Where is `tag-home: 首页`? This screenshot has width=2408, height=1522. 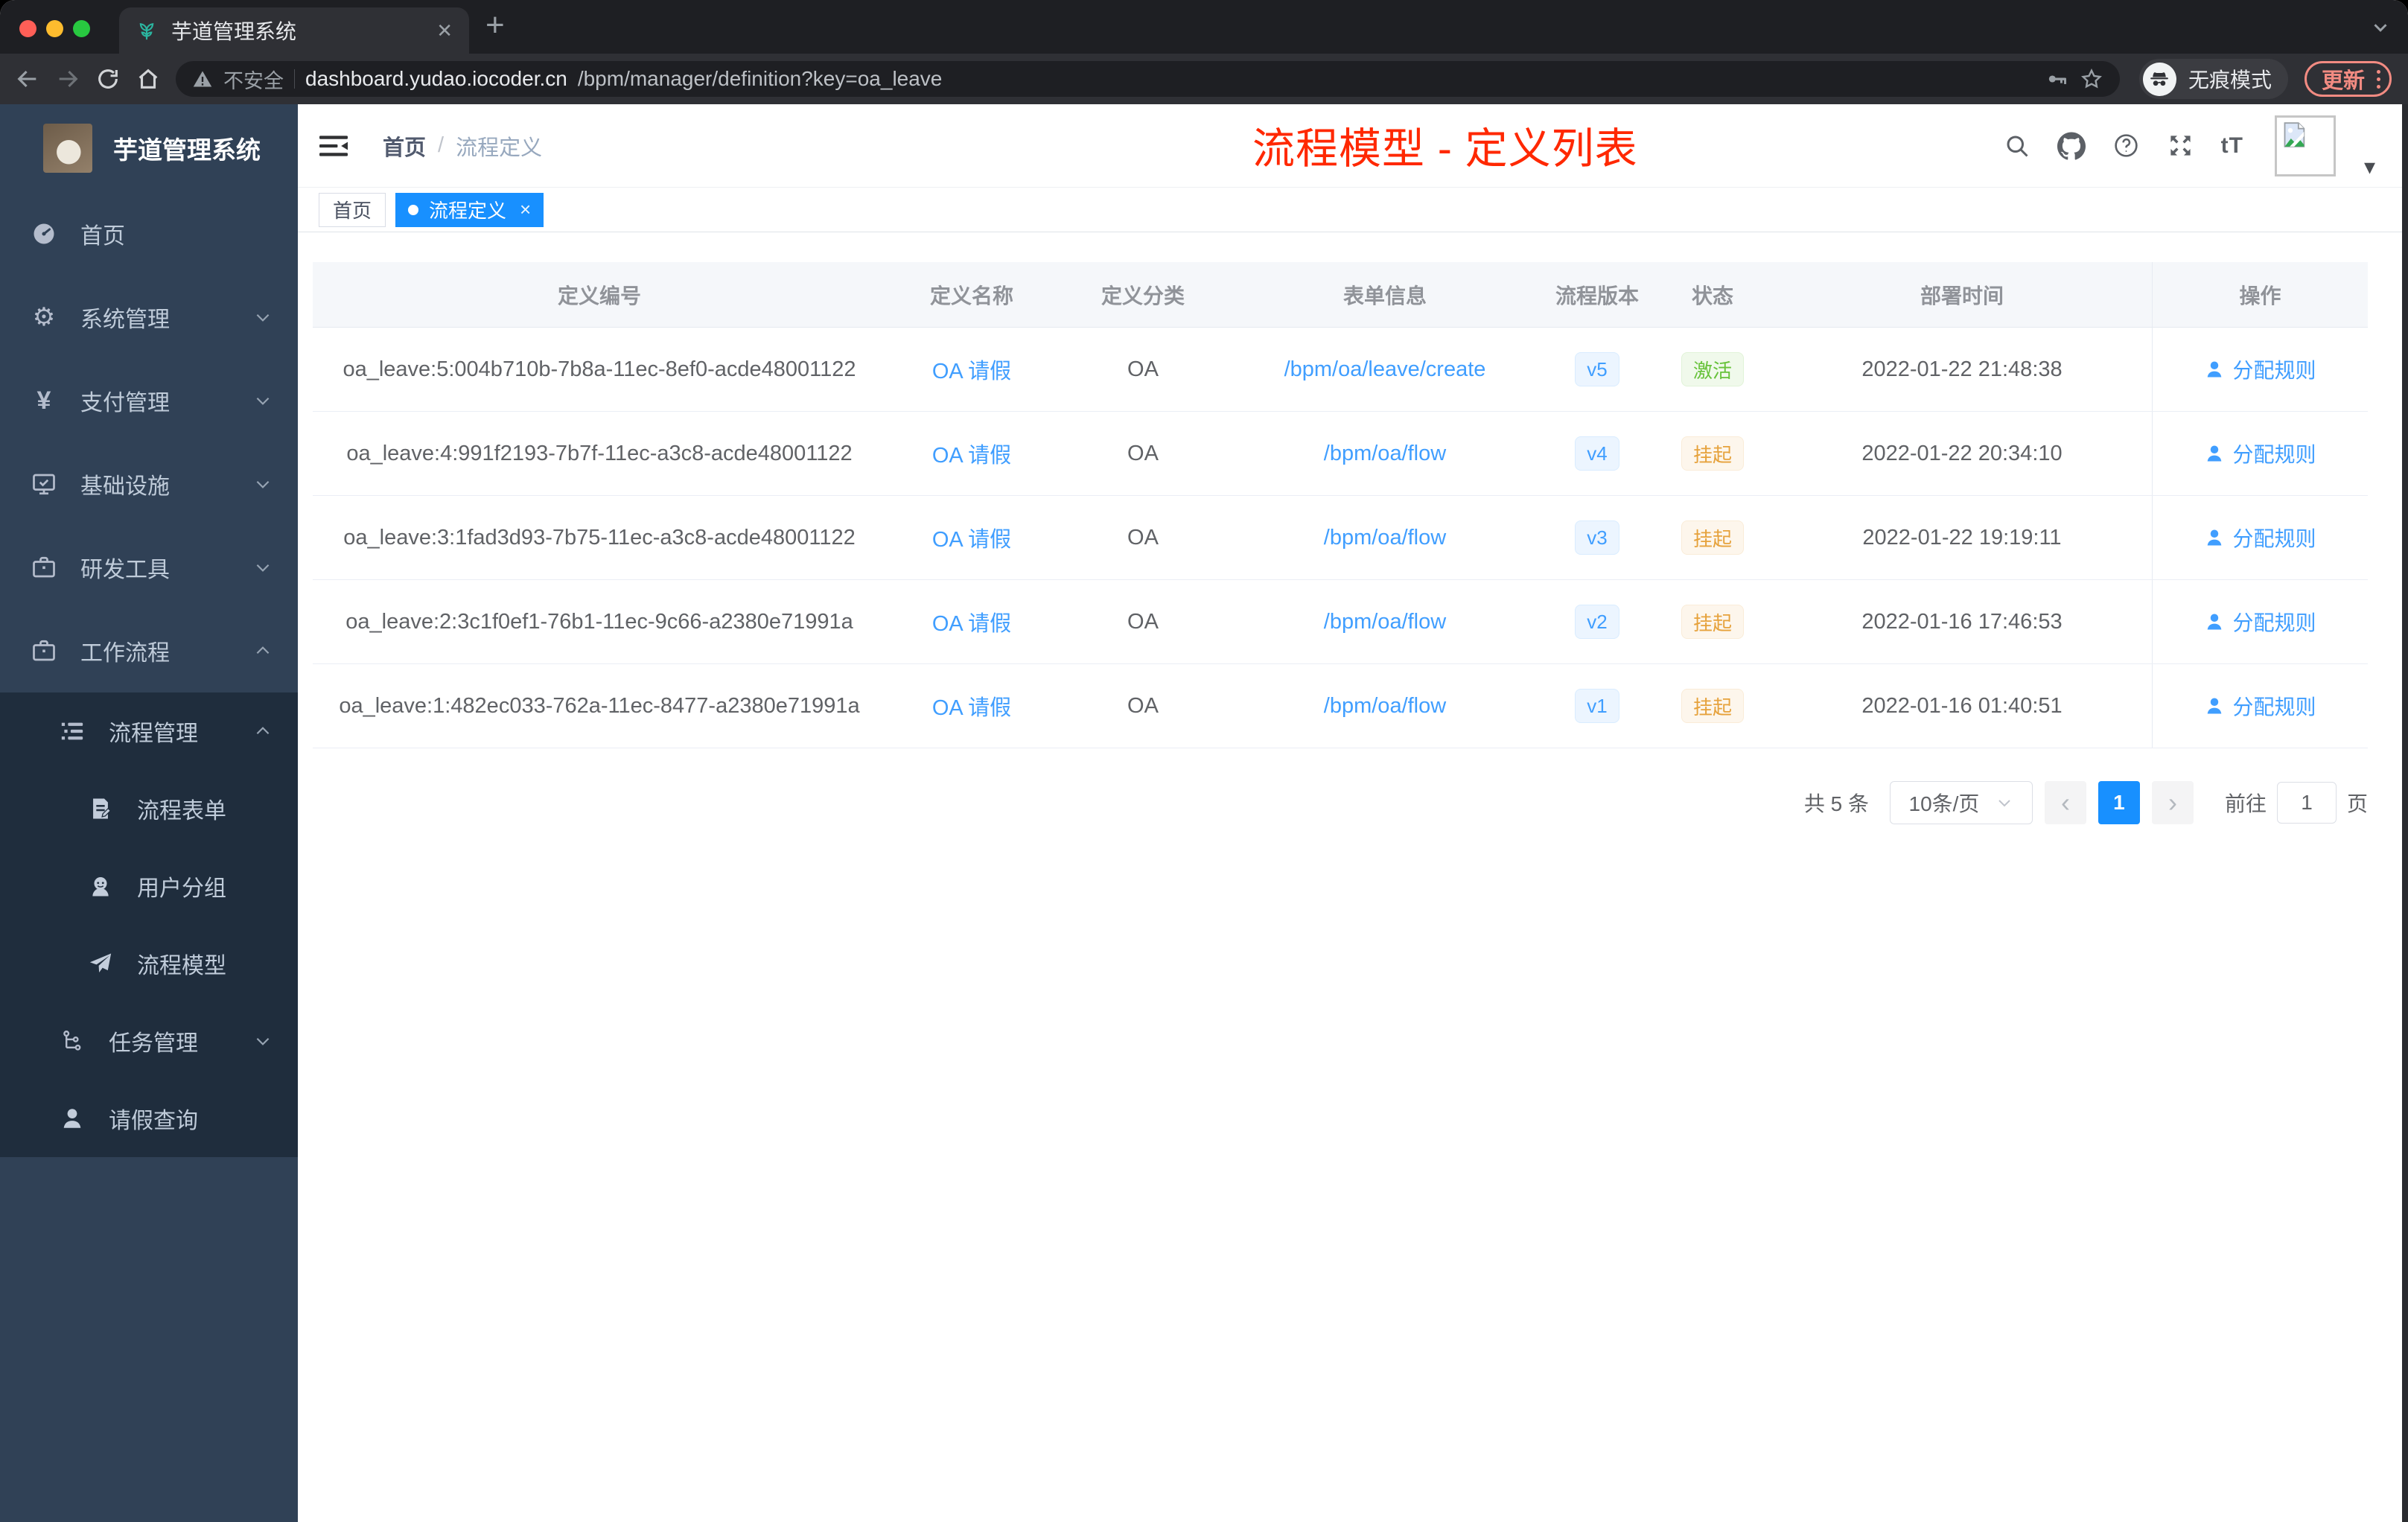
tag-home: 首页 is located at coordinates (352, 209).